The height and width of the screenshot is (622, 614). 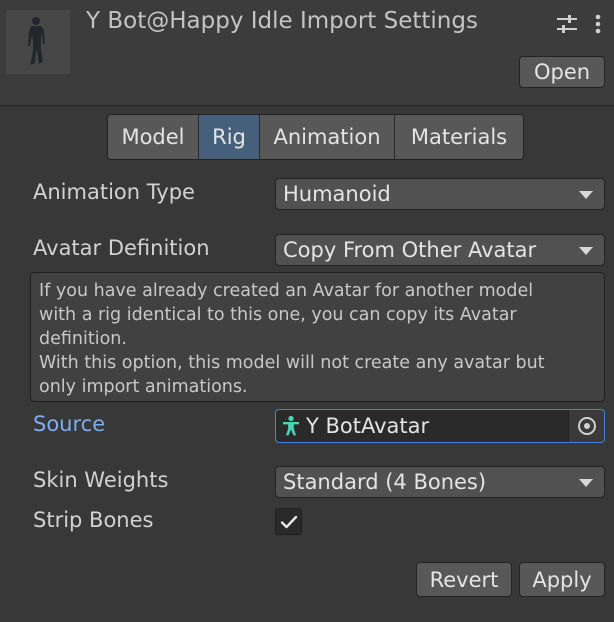 What do you see at coordinates (101, 480) in the screenshot?
I see `skin-weights-label: Skin Weights` at bounding box center [101, 480].